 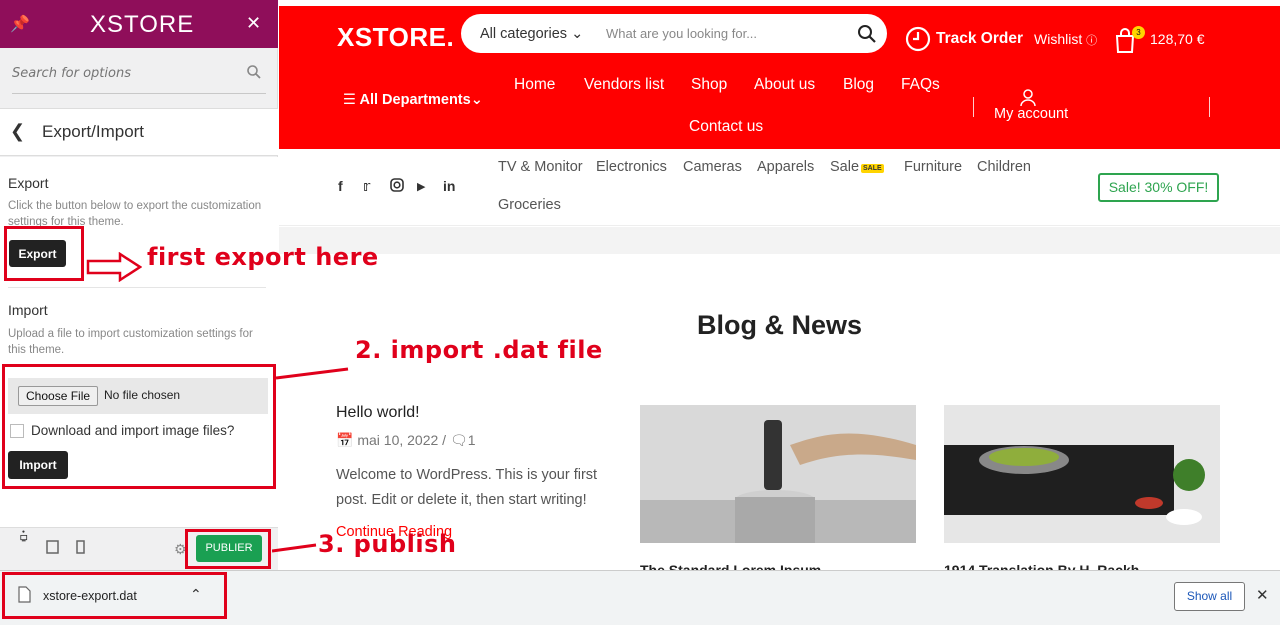 I want to click on section-divider-band, so click(x=779, y=240).